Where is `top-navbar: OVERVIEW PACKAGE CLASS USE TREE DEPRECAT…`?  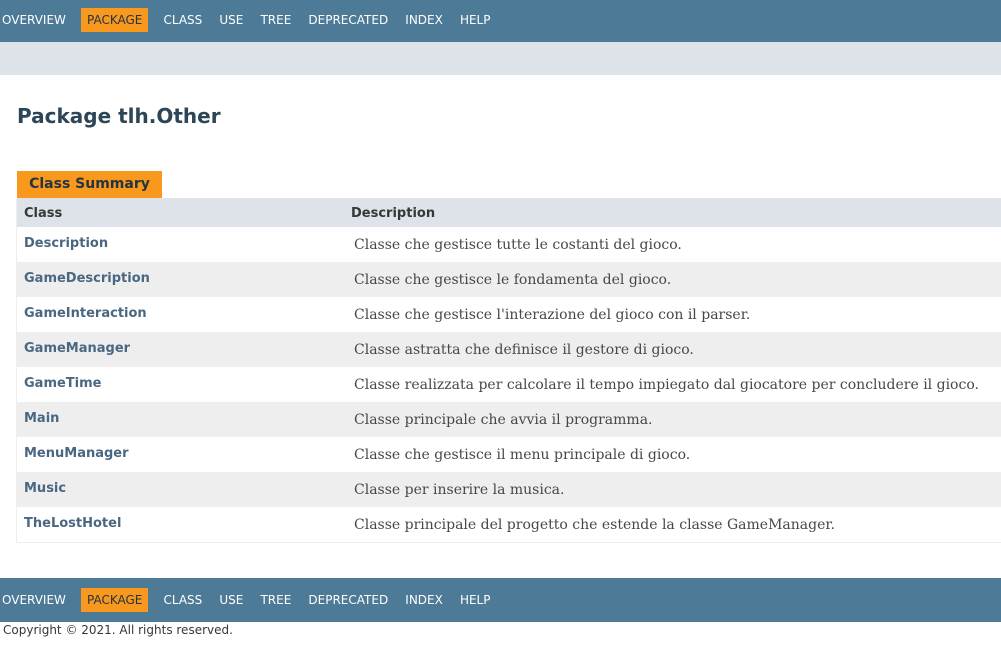 top-navbar: OVERVIEW PACKAGE CLASS USE TREE DEPRECAT… is located at coordinates (500, 21).